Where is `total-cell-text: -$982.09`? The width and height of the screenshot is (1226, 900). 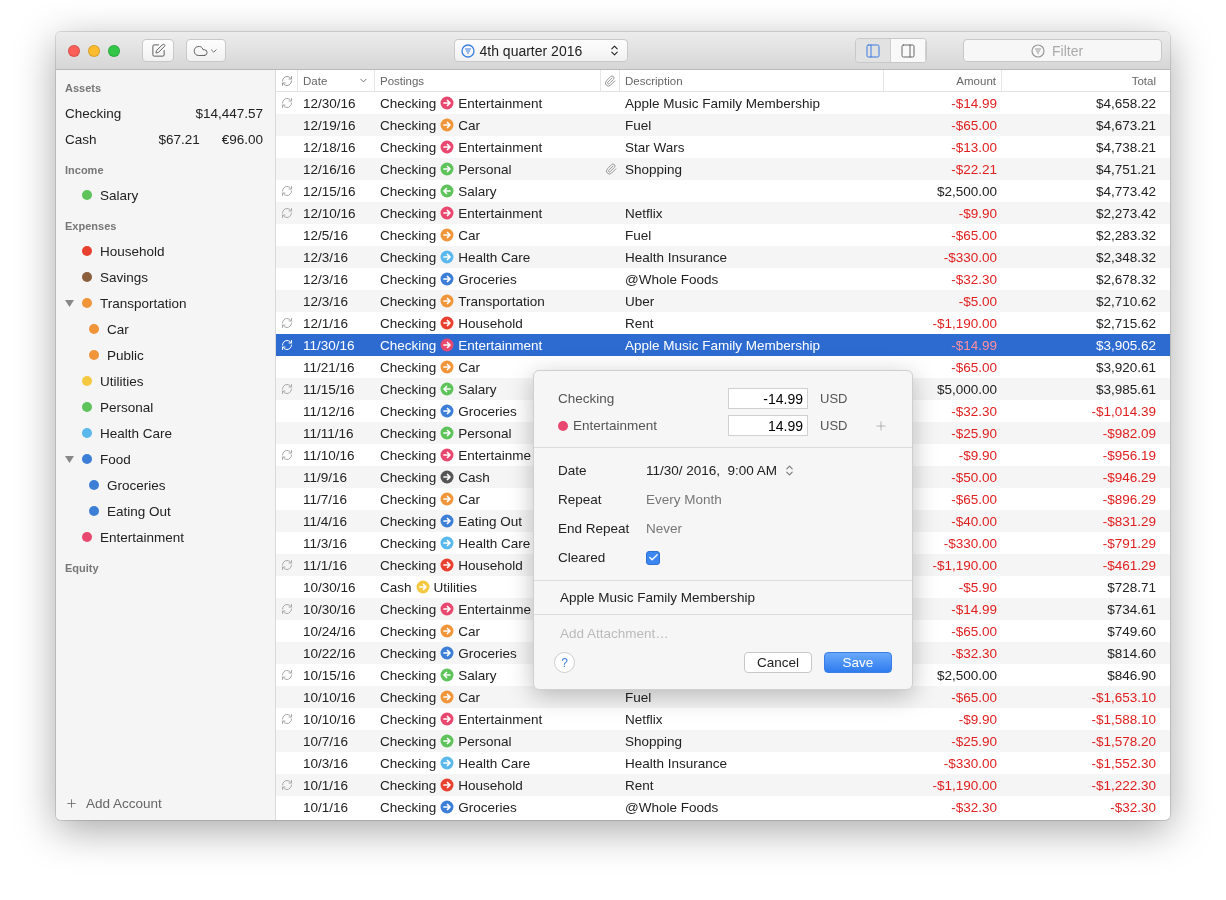
total-cell-text: -$982.09 is located at coordinates (1129, 433).